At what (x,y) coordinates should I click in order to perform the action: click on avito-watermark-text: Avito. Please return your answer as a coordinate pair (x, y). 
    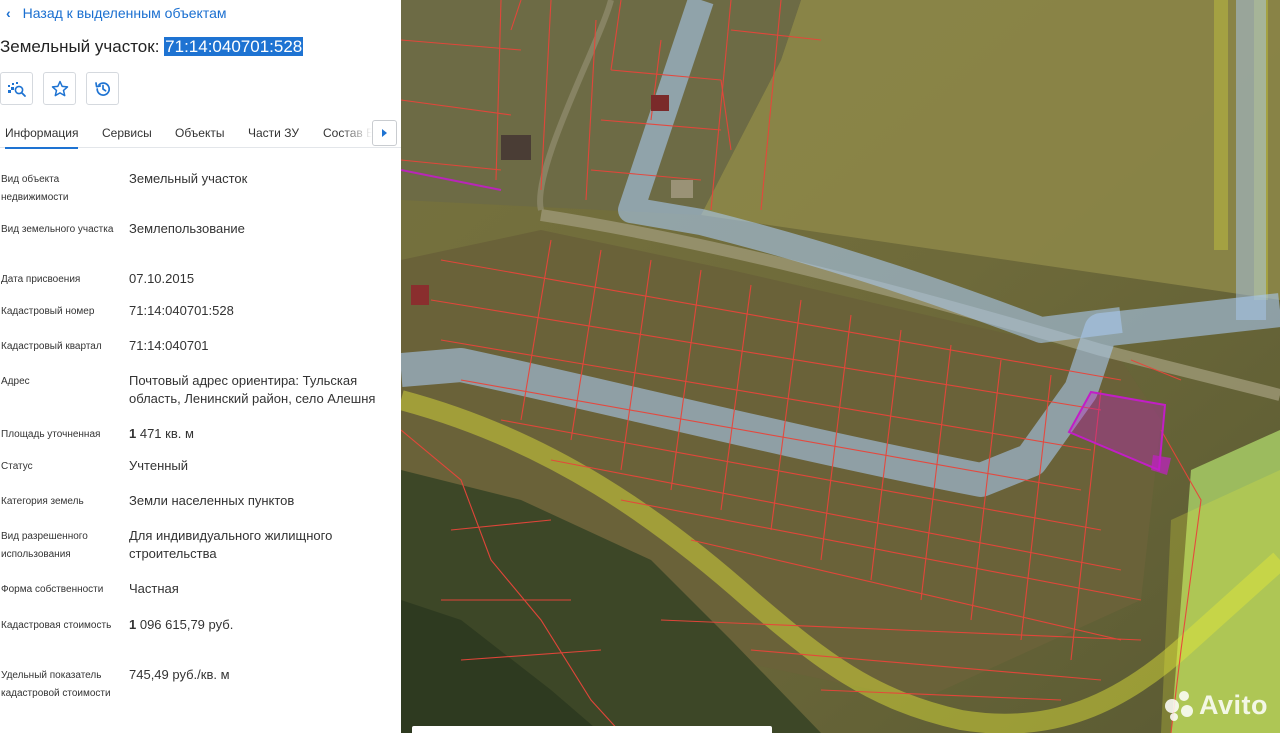
    Looking at the image, I should click on (1233, 705).